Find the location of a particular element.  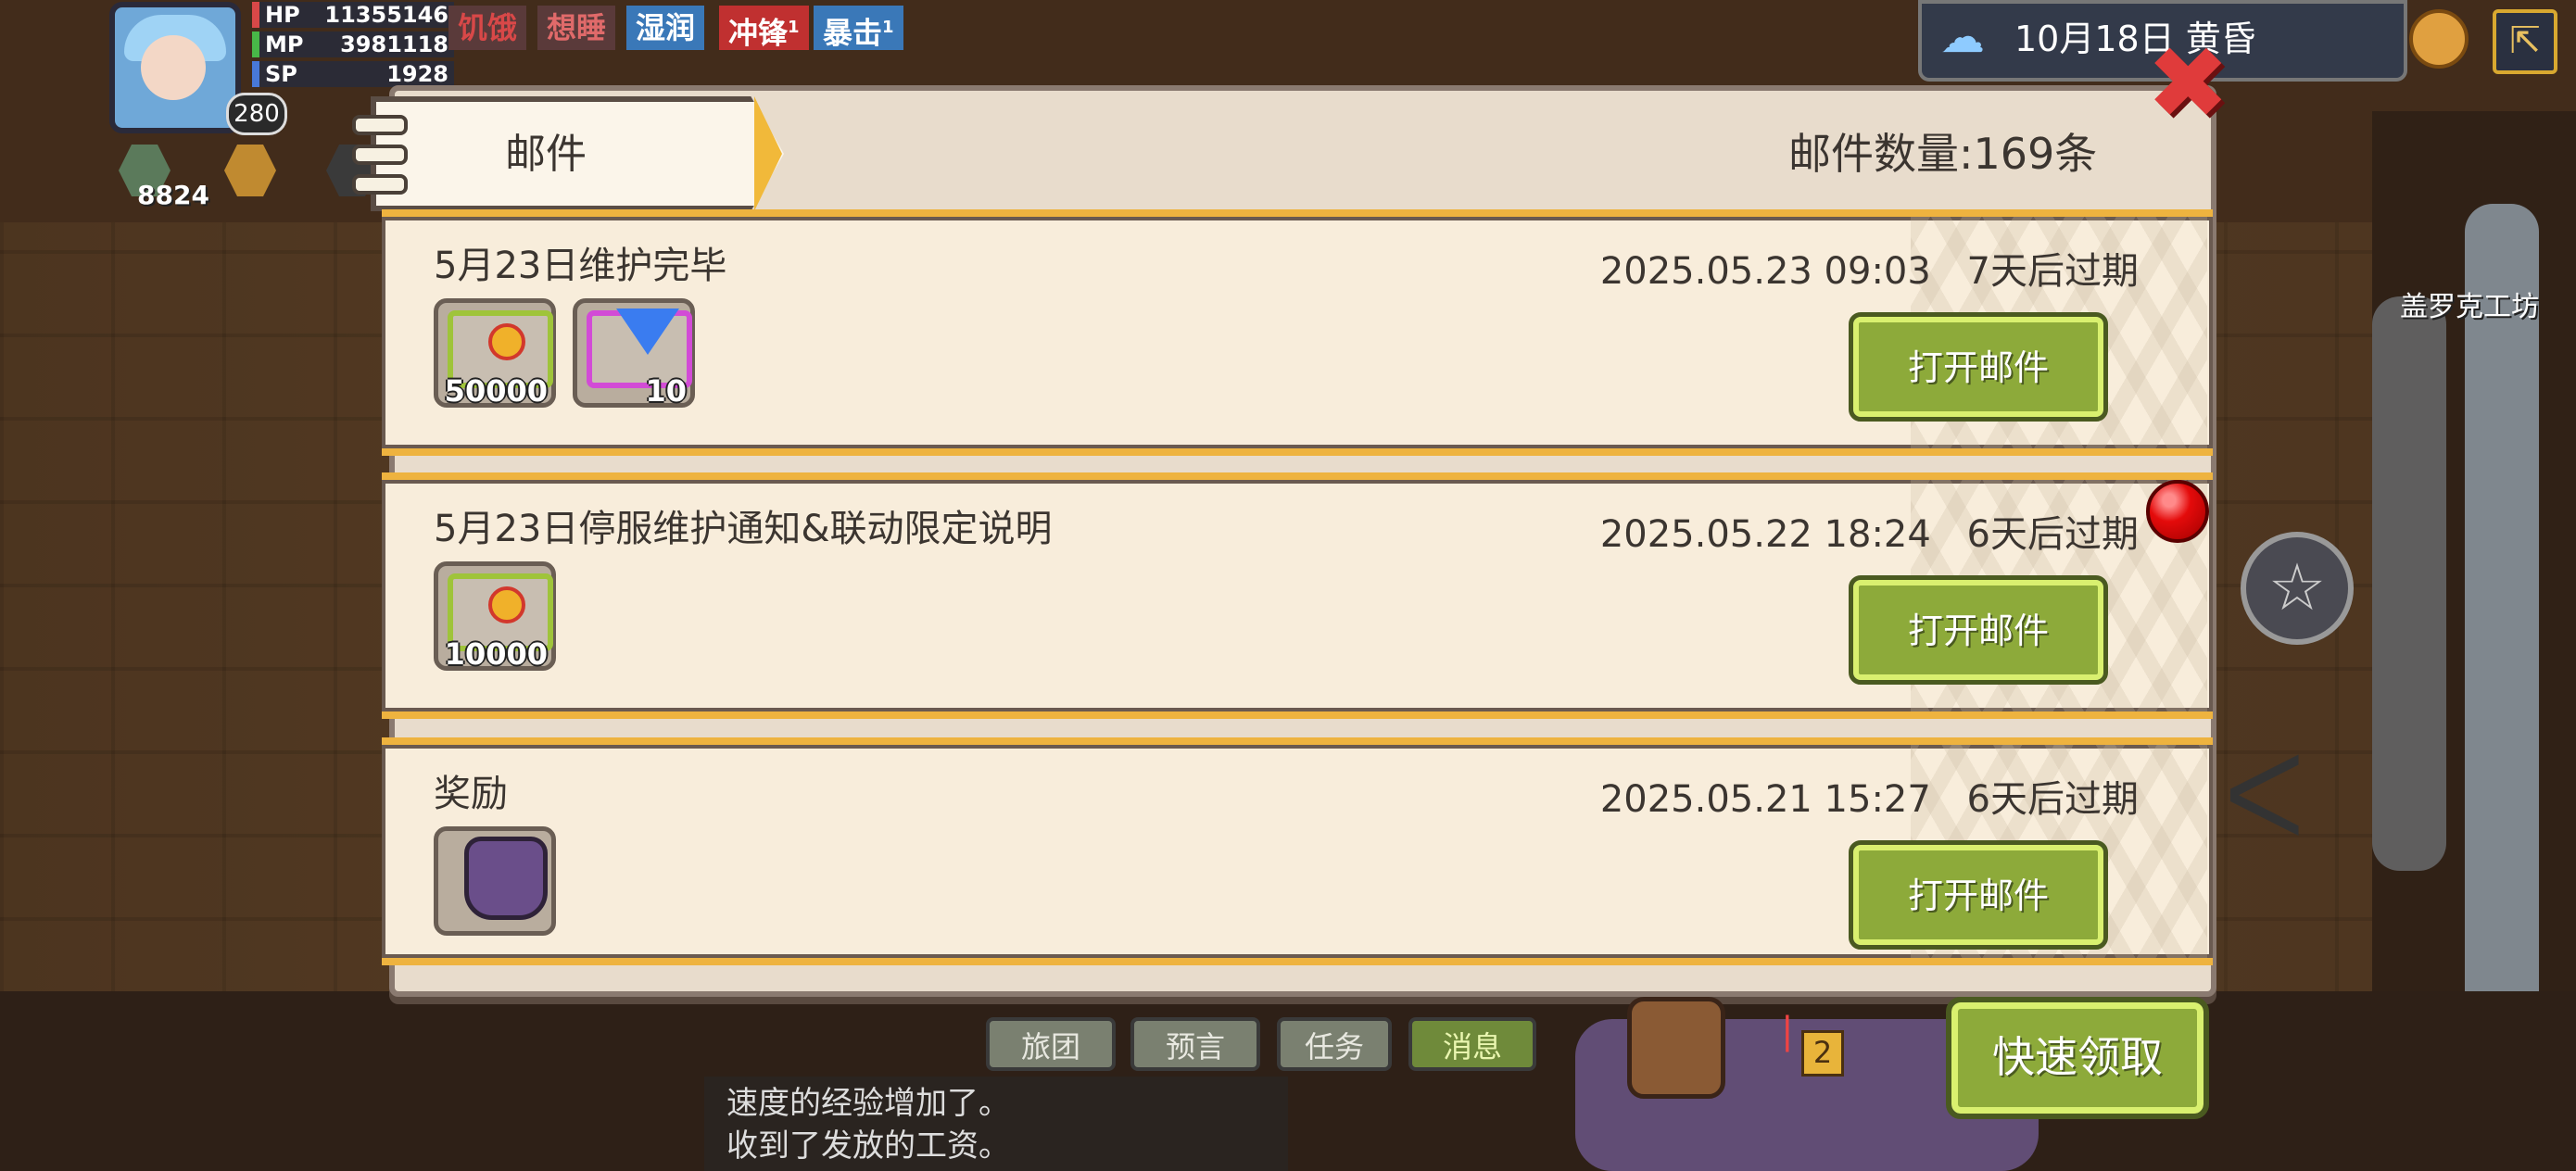

status-label: 冲锋 is located at coordinates (759, 33).